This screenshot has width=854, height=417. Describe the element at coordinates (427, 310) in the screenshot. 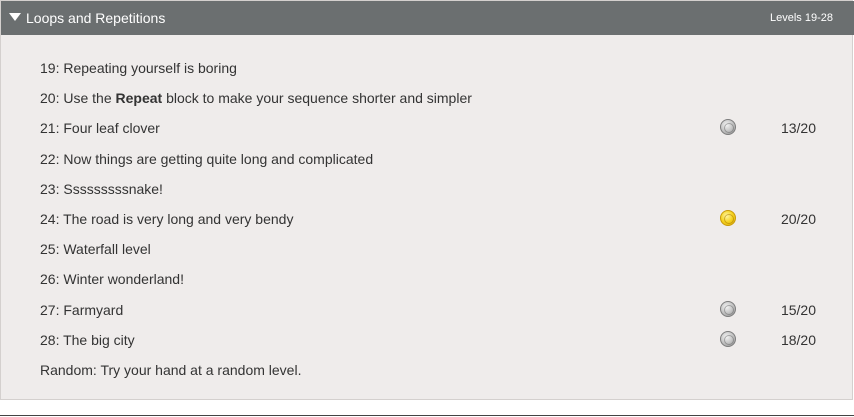

I see `level-row-27: 27: Farmyard 15/20` at that location.